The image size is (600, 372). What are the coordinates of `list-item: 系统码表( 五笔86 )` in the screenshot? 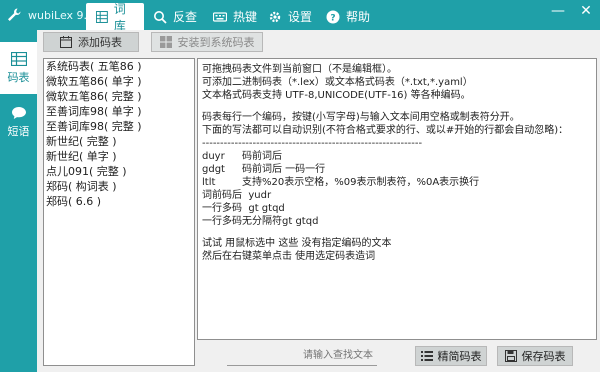 It's located at (119, 66).